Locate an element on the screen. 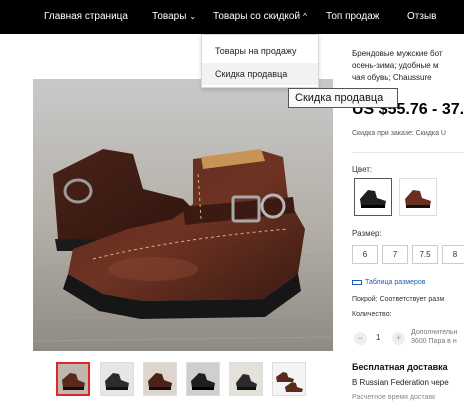 Image resolution: width=464 pixels, height=408 pixels. dropdown-item-products-on-sale: Товары на продажу is located at coordinates (260, 51).